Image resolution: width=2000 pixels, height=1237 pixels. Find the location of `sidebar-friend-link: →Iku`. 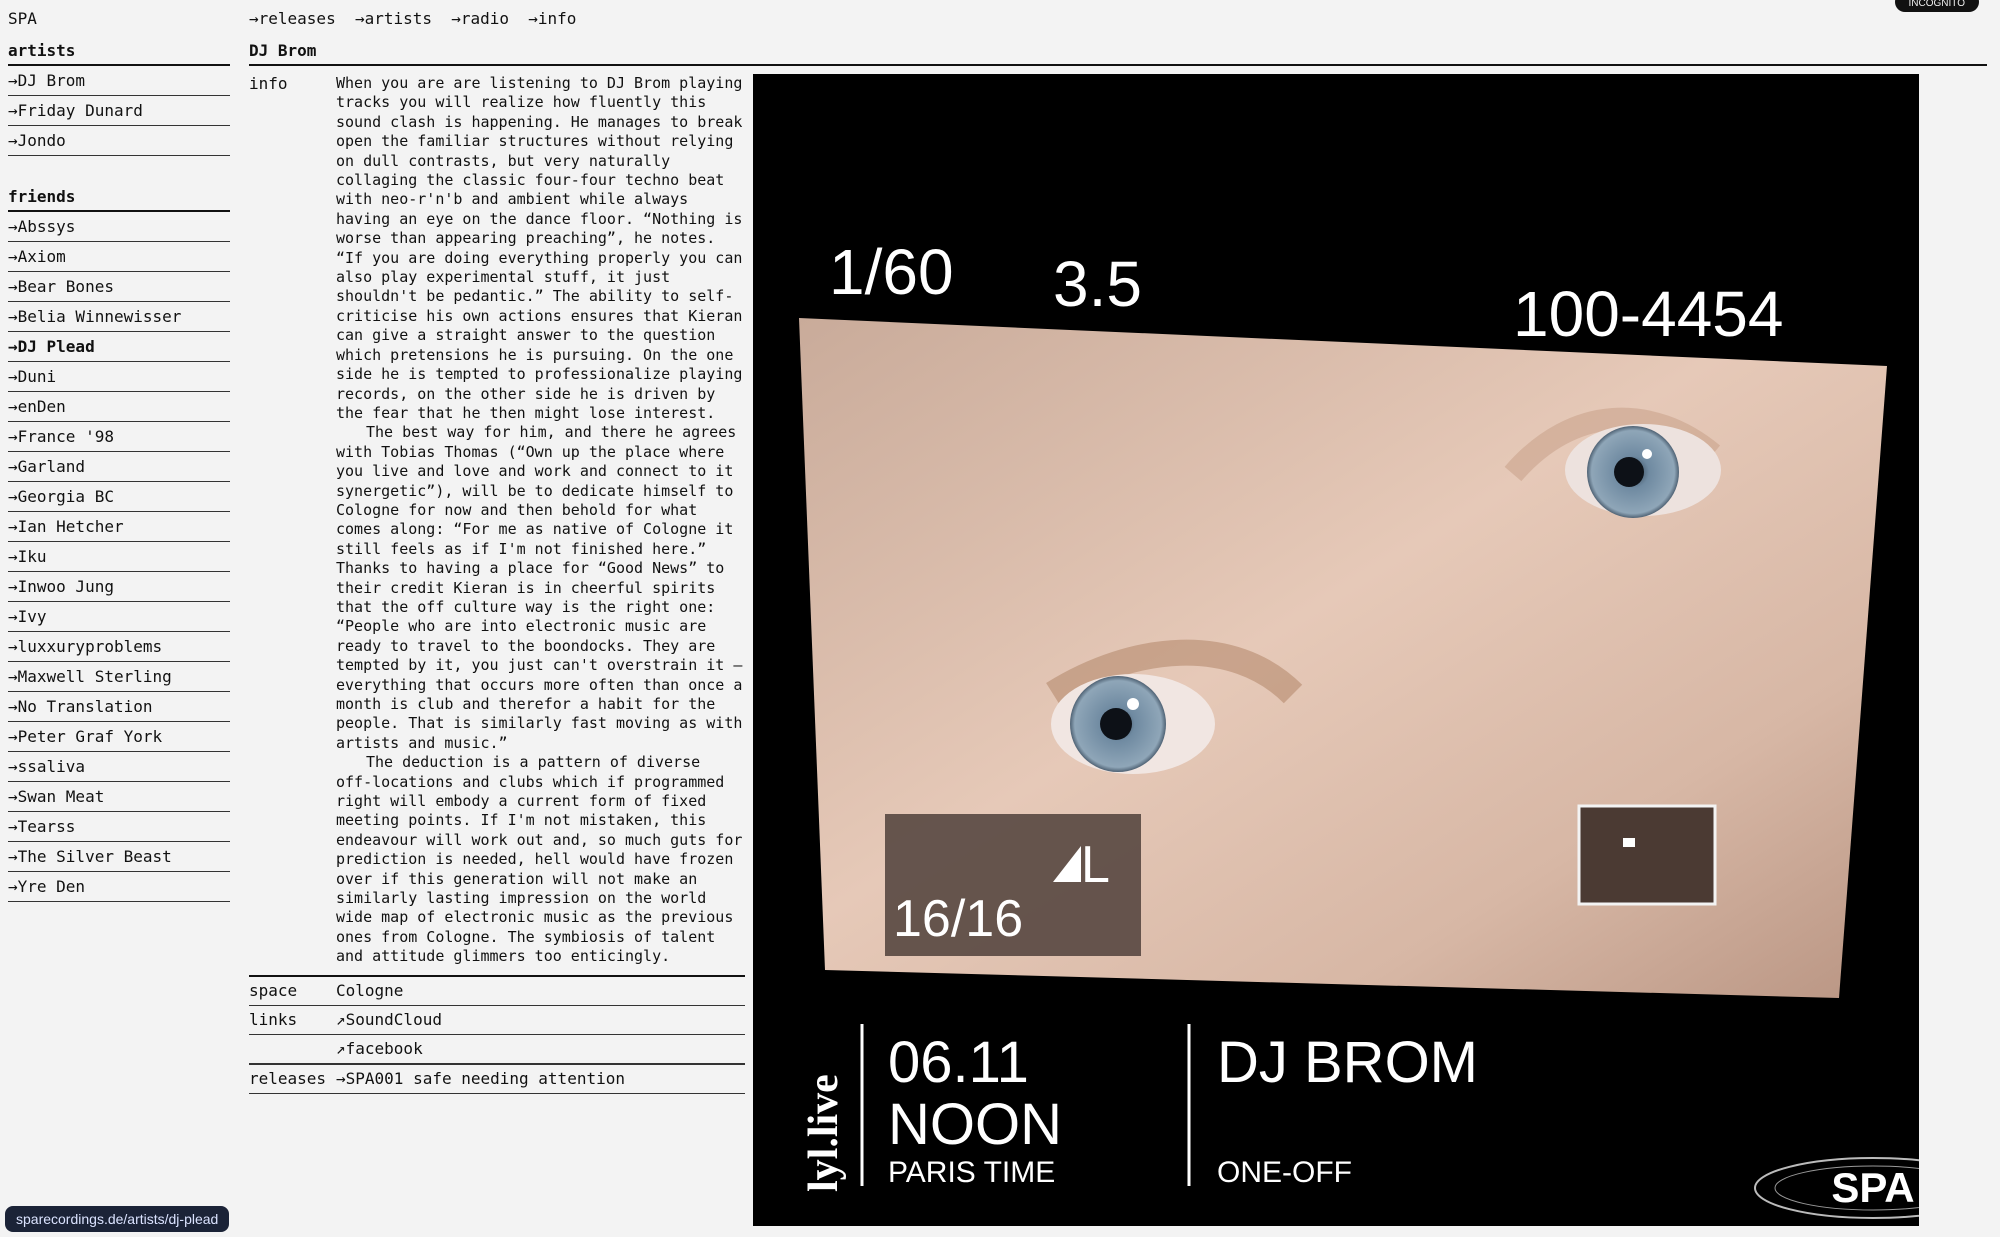

sidebar-friend-link: →Iku is located at coordinates (119, 557).